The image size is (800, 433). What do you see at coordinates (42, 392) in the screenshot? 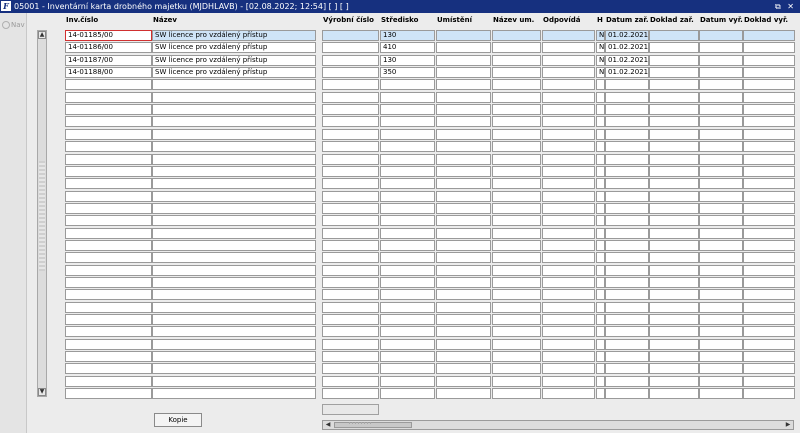
I see `scroll-down-icon: ▼` at bounding box center [42, 392].